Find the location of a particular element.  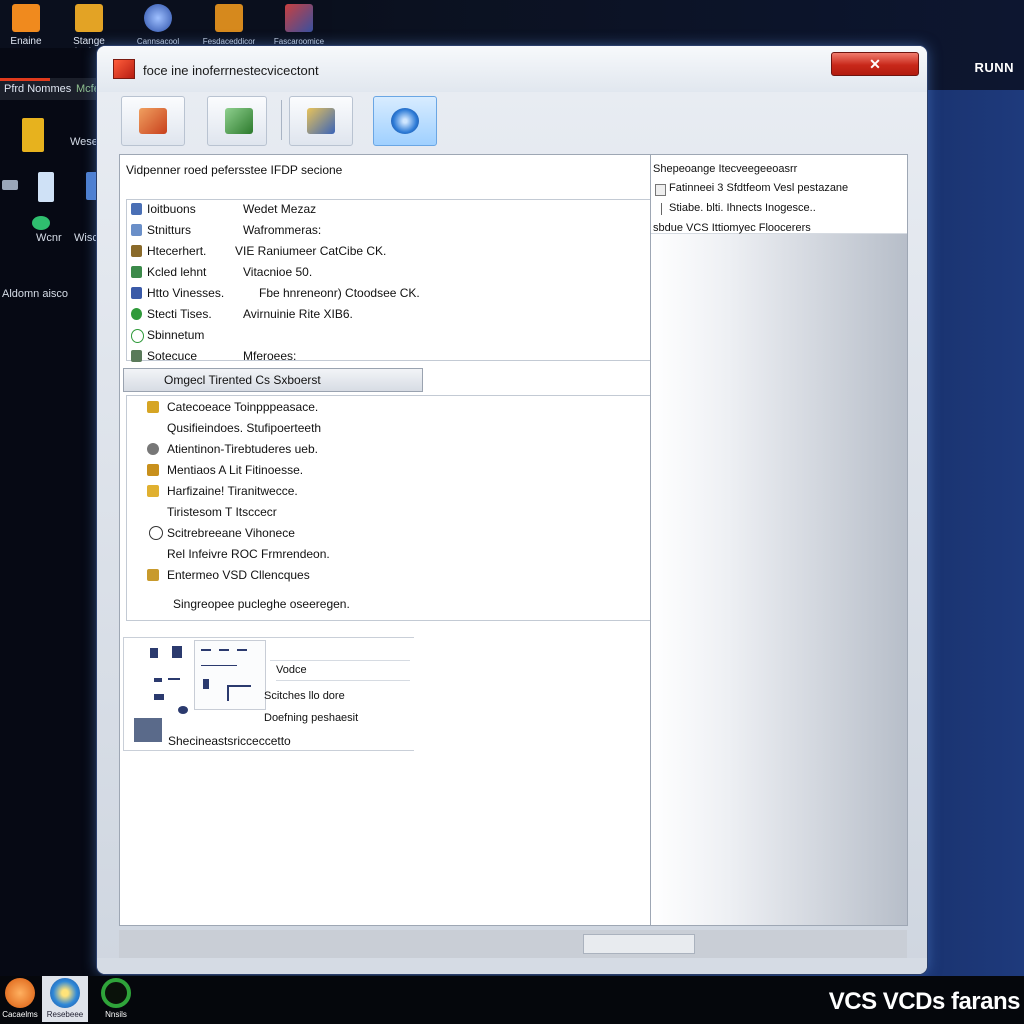

list-item-text: Entermeo VSD Cllencques is located at coordinates (238, 575).